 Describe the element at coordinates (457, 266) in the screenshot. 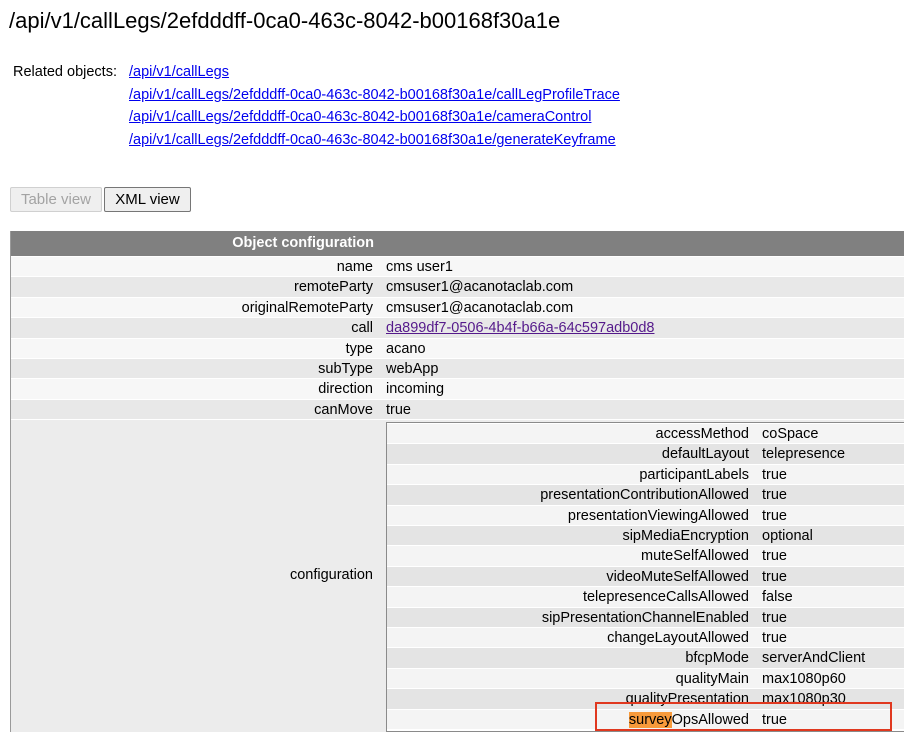

I see `table-row: name cms user1` at that location.